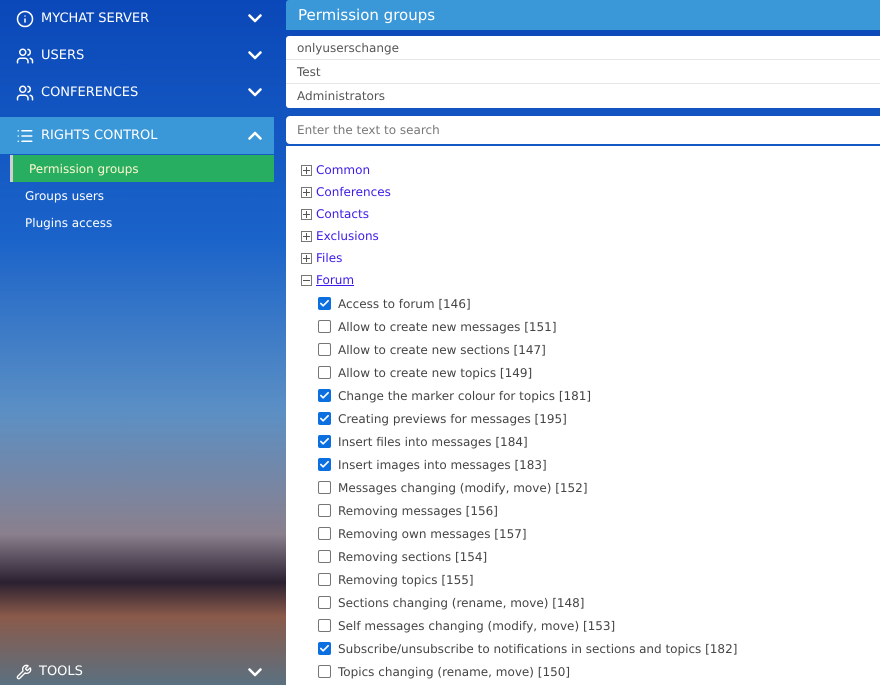 This screenshot has width=880, height=685. What do you see at coordinates (583, 130) in the screenshot?
I see `search-field: Enter the text to search` at bounding box center [583, 130].